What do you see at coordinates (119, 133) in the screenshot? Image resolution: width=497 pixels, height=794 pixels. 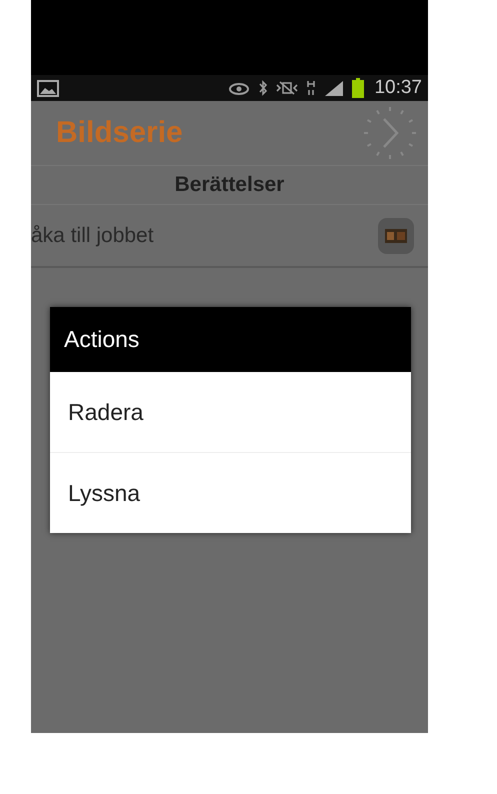 I see `app-title: Bildserie` at bounding box center [119, 133].